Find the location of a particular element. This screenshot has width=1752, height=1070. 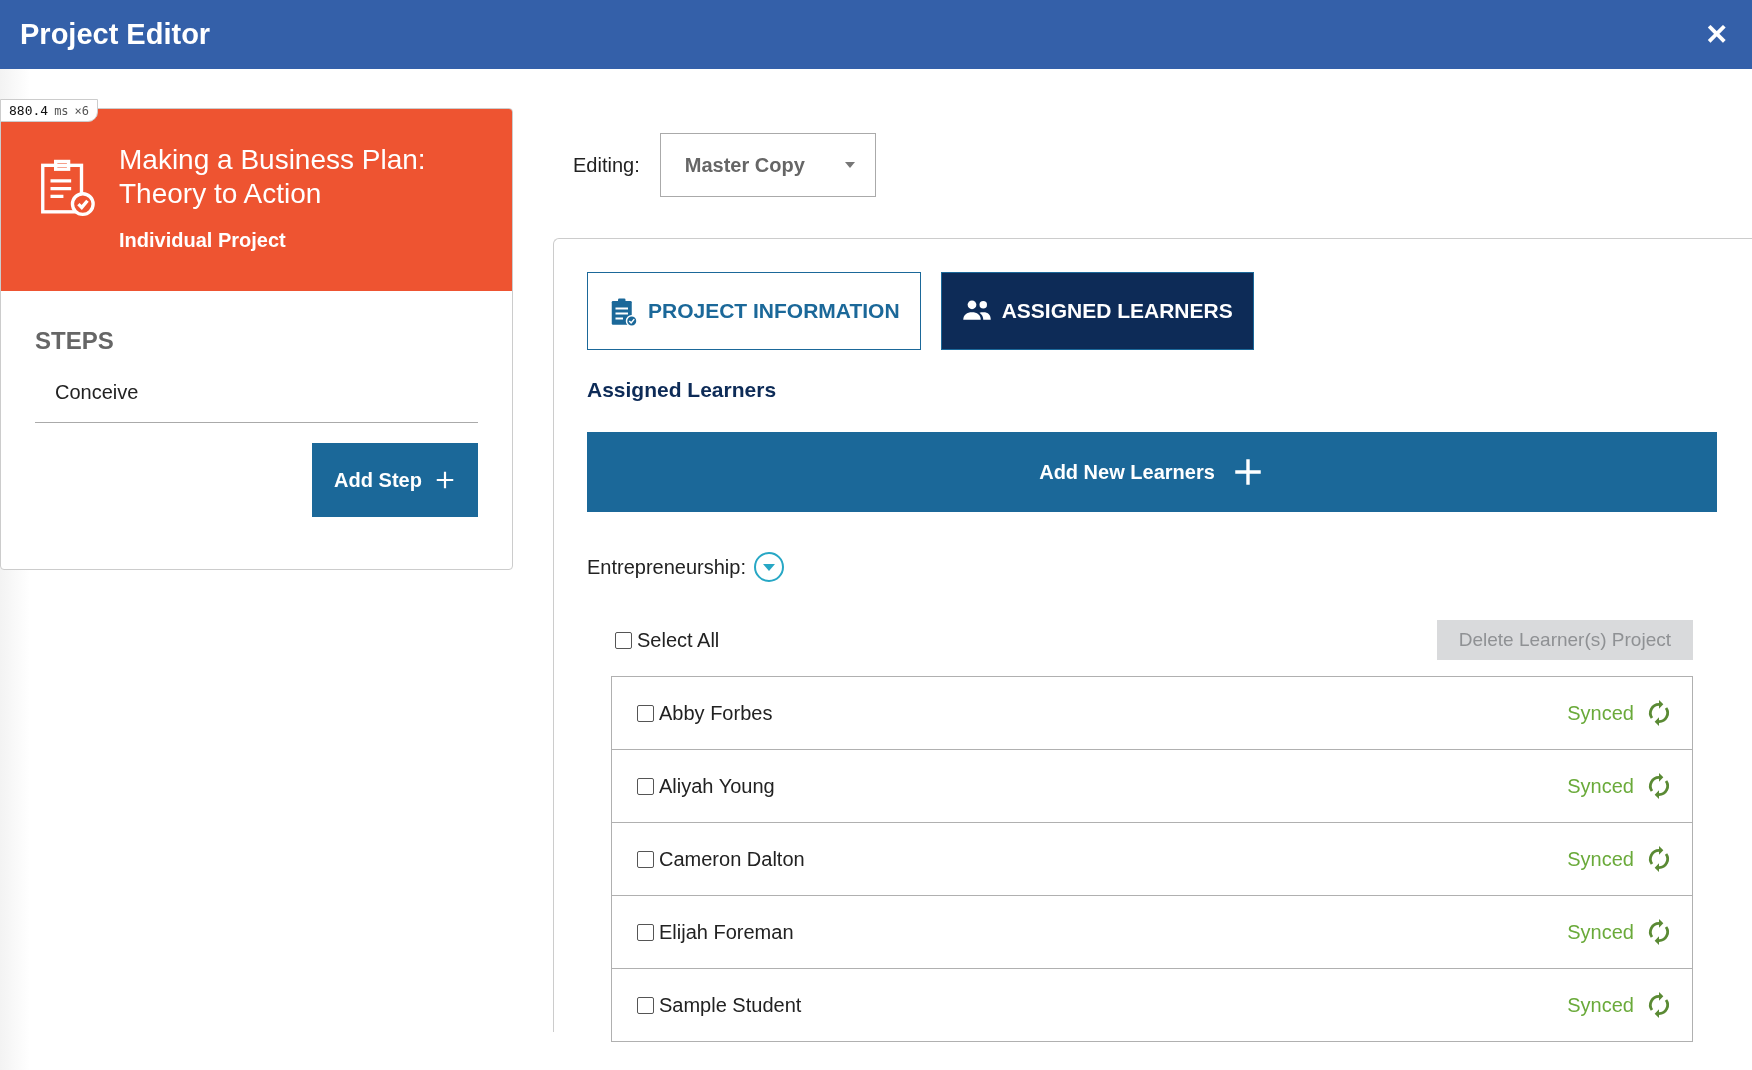

caret-icon is located at coordinates (849, 165).